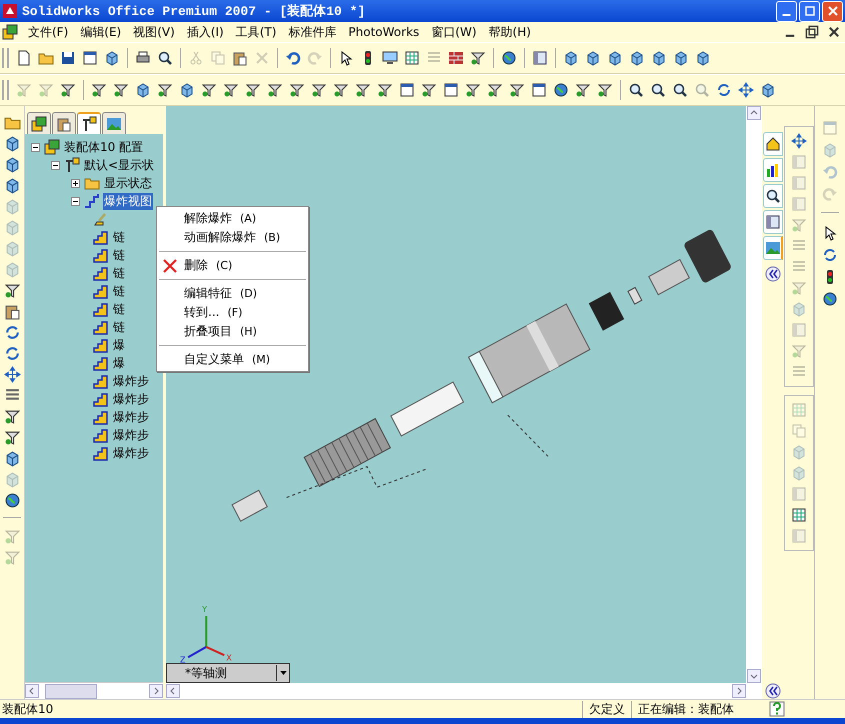 The image size is (845, 724). I want to click on view-dropdown: *等轴测, so click(228, 673).